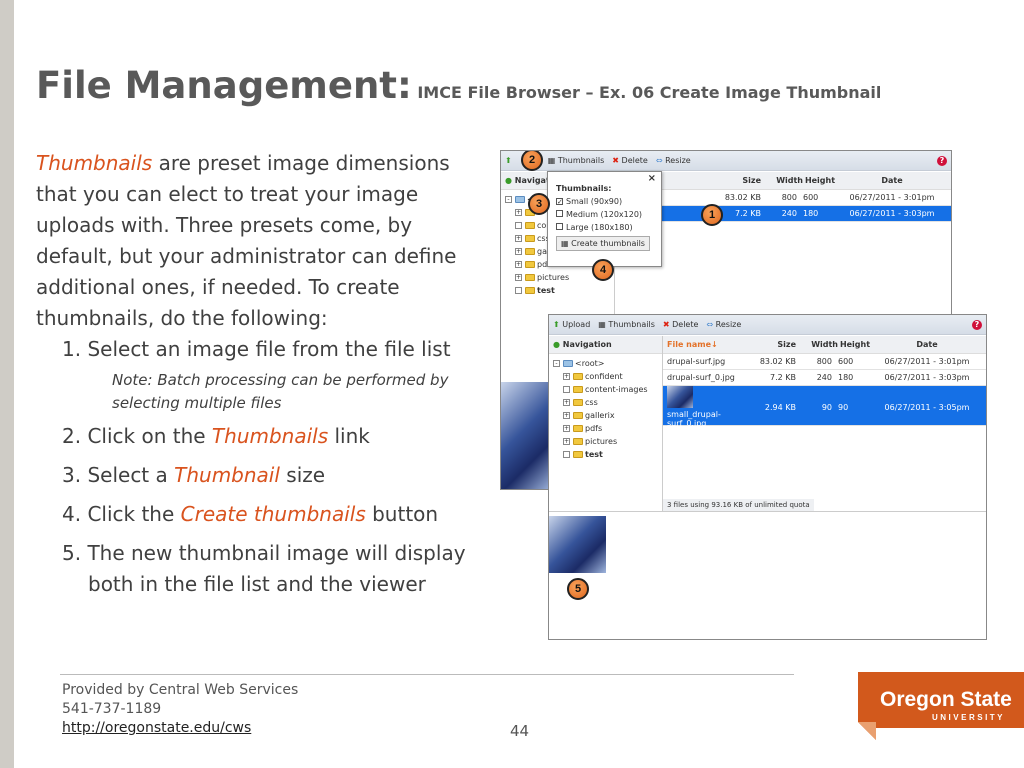 This screenshot has width=1024, height=768. Describe the element at coordinates (605, 389) in the screenshot. I see `tree-item: content-images` at that location.